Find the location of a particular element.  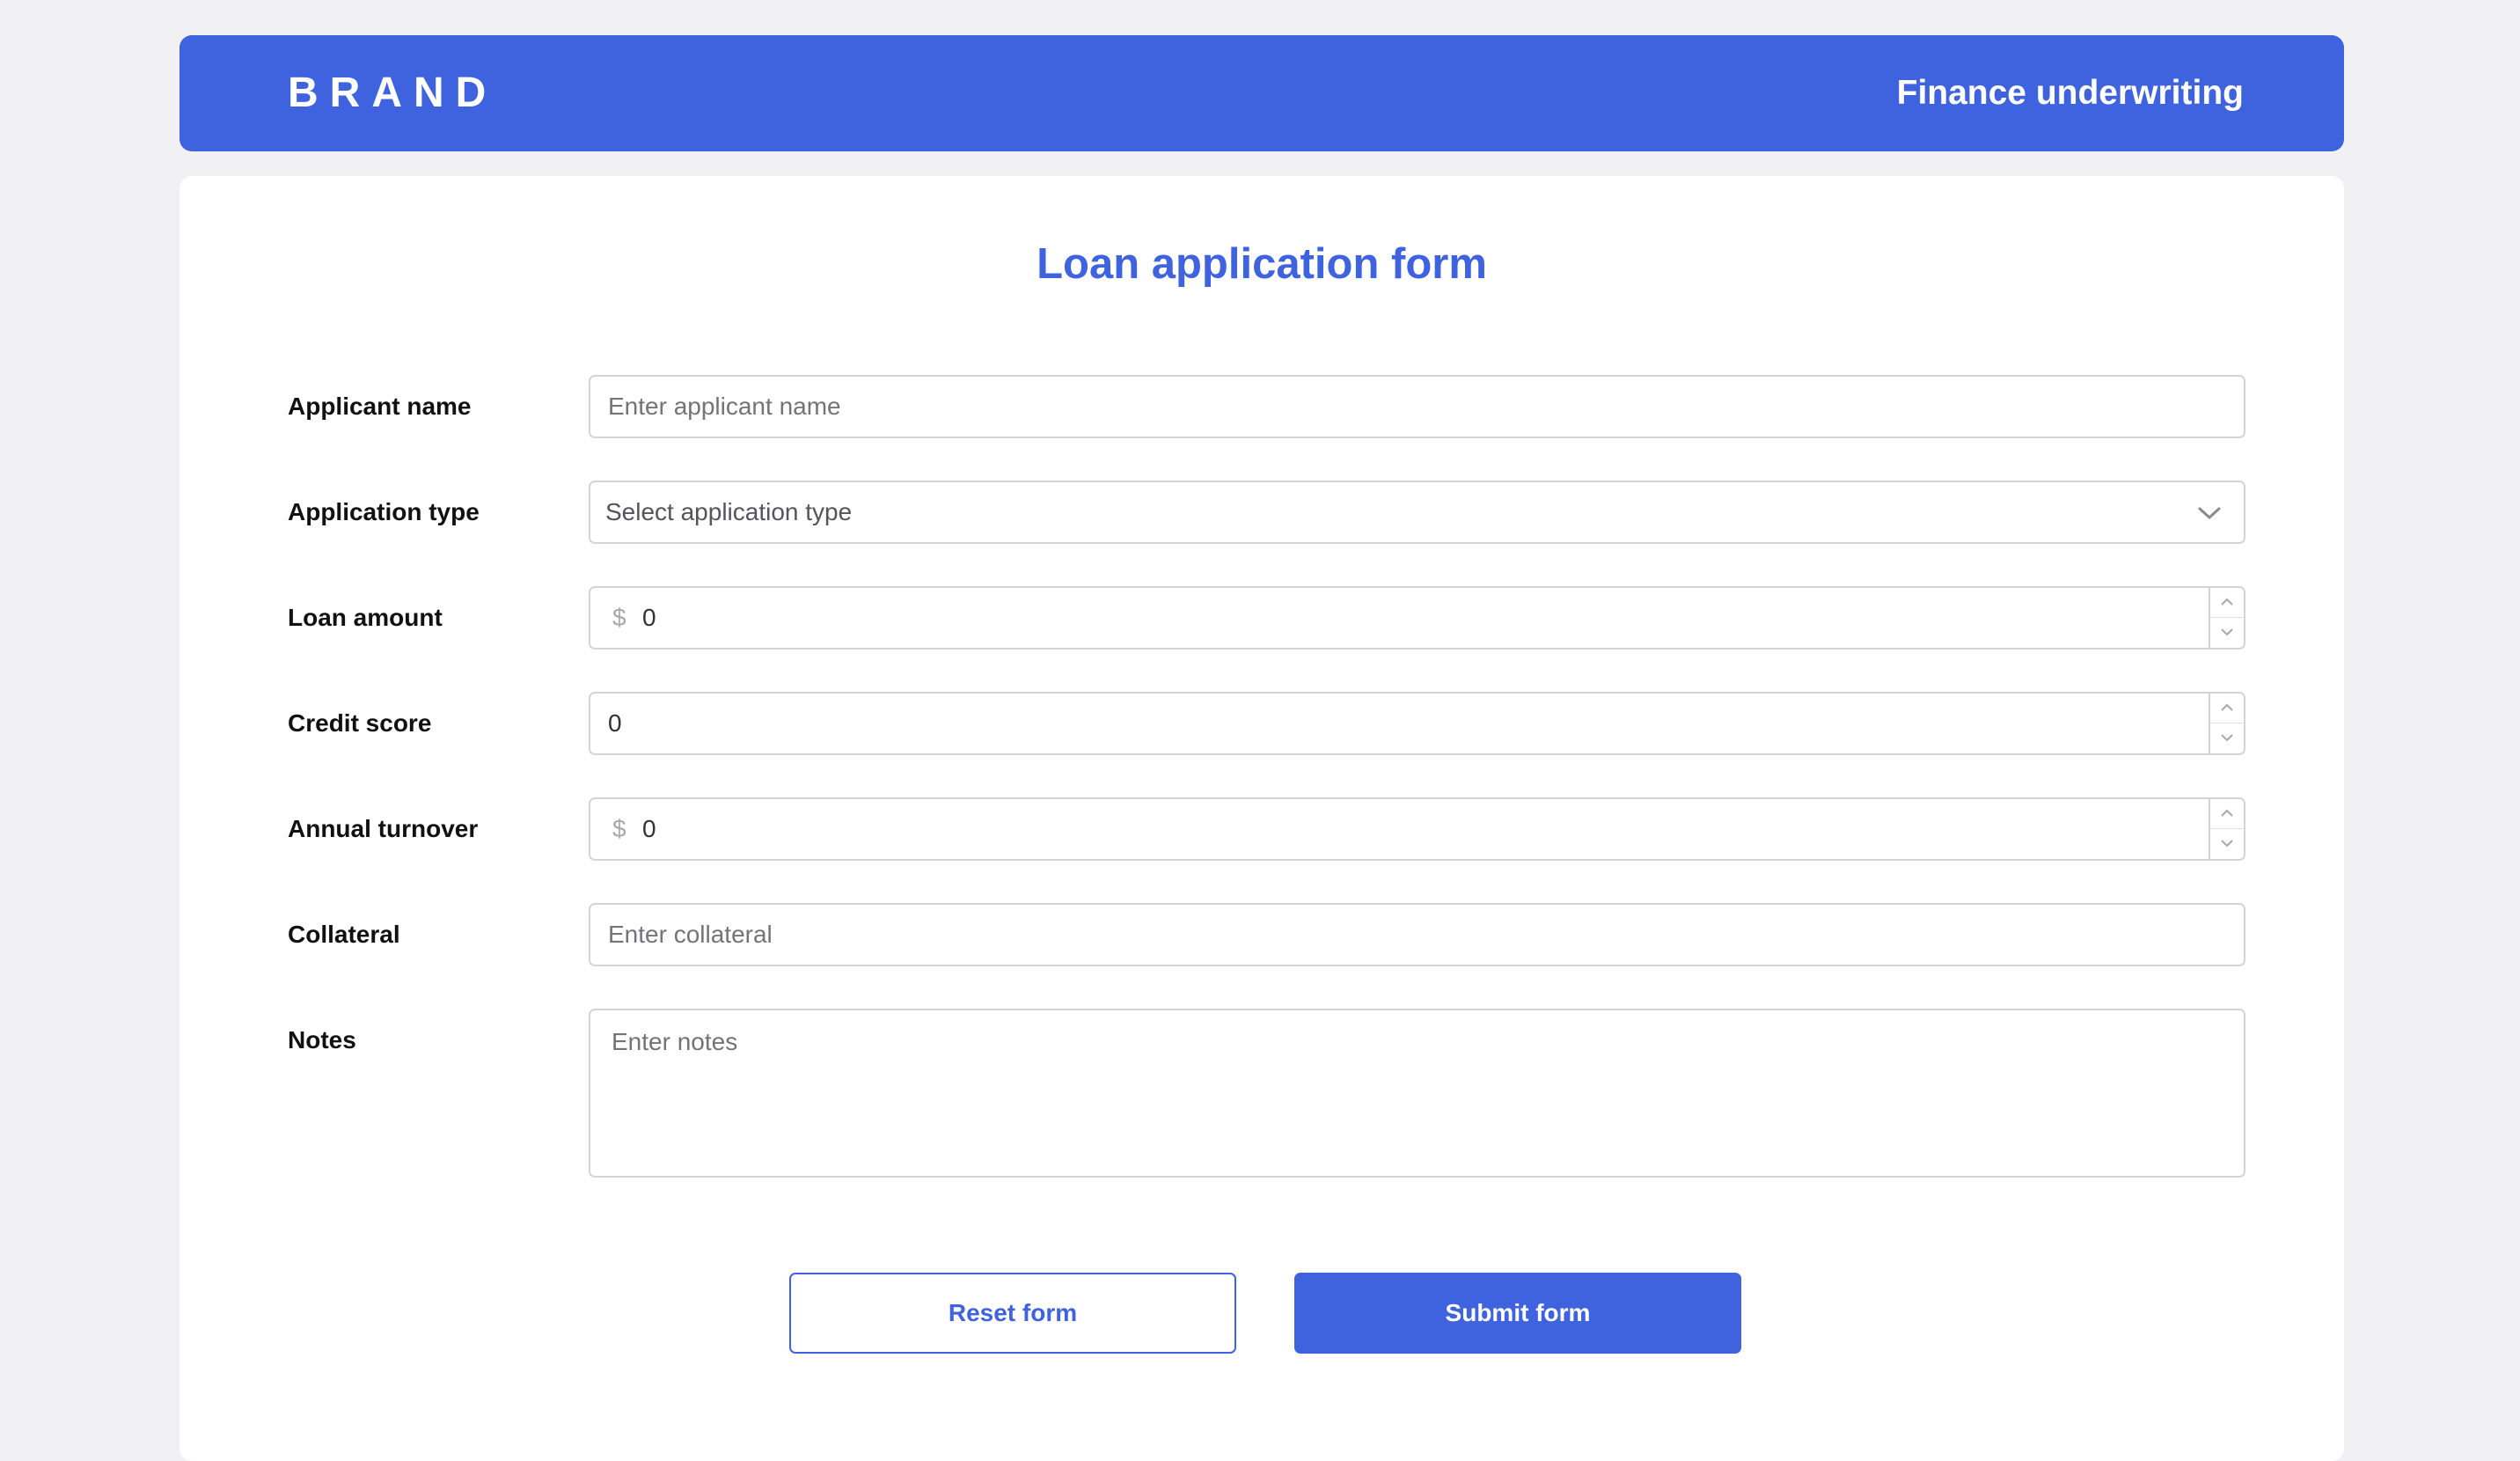

annual-turnover-stepper is located at coordinates (2226, 829).